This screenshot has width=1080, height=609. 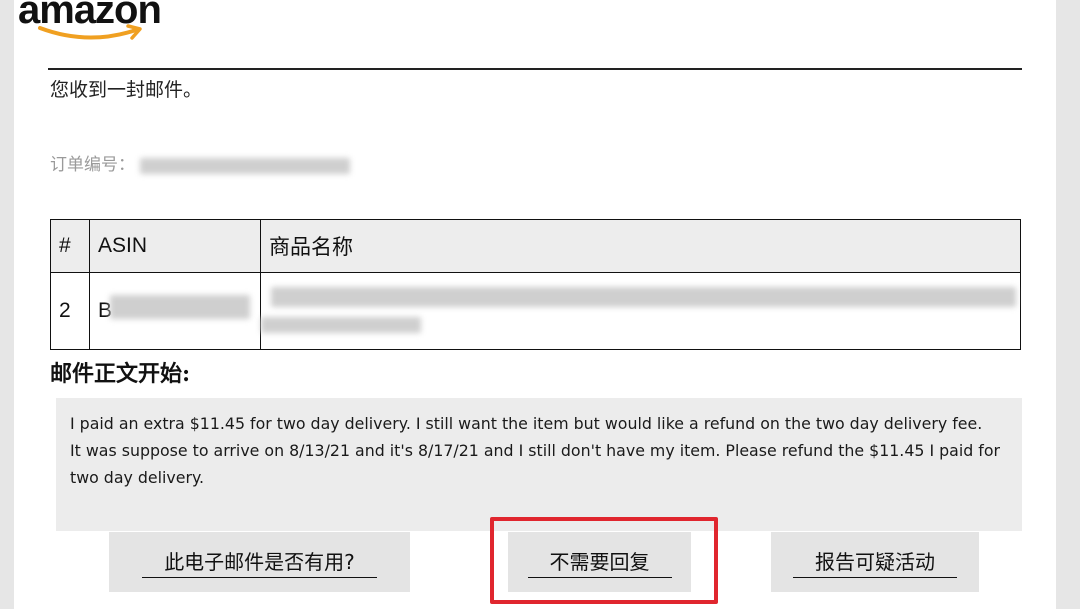 What do you see at coordinates (180, 307) in the screenshot?
I see `asin-redacted` at bounding box center [180, 307].